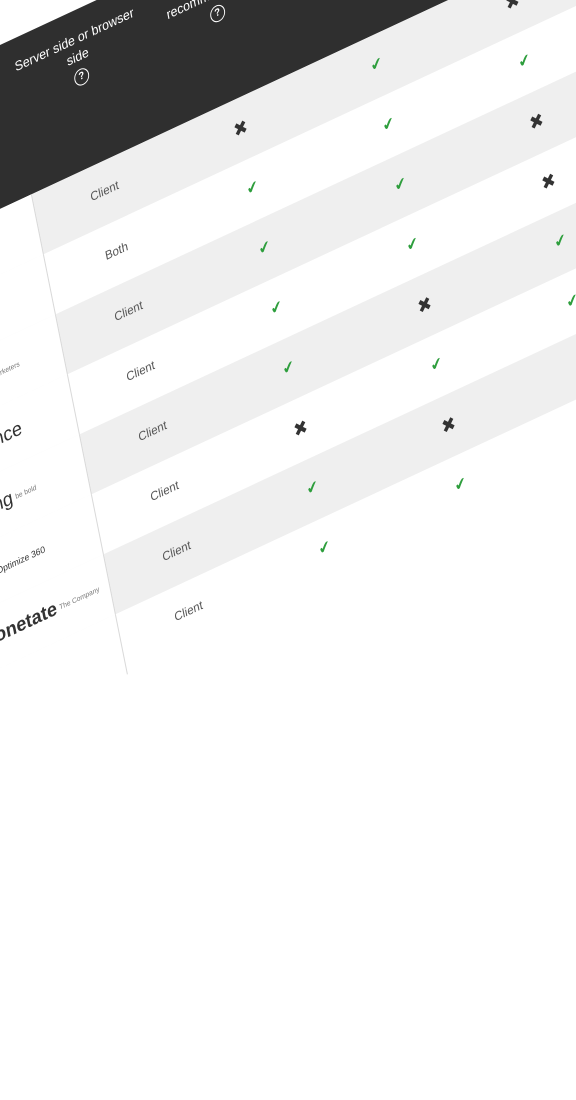 This screenshot has width=576, height=1100. I want to click on brand-tagline: The Company, so click(79, 598).